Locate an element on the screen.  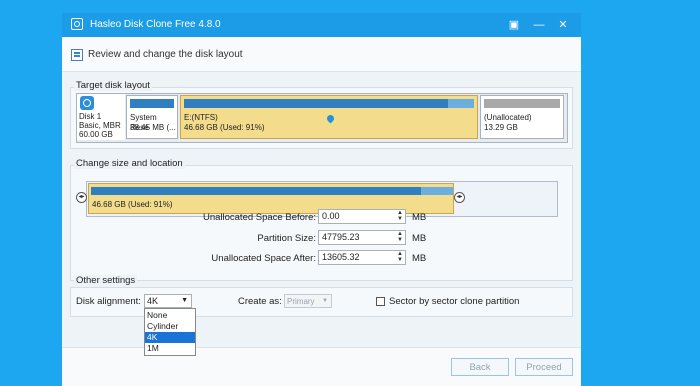
proceed-button: Proceed is located at coordinates (544, 367).